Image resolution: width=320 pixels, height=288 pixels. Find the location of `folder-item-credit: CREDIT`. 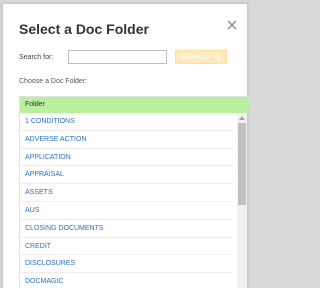

folder-item-credit: CREDIT is located at coordinates (126, 247).